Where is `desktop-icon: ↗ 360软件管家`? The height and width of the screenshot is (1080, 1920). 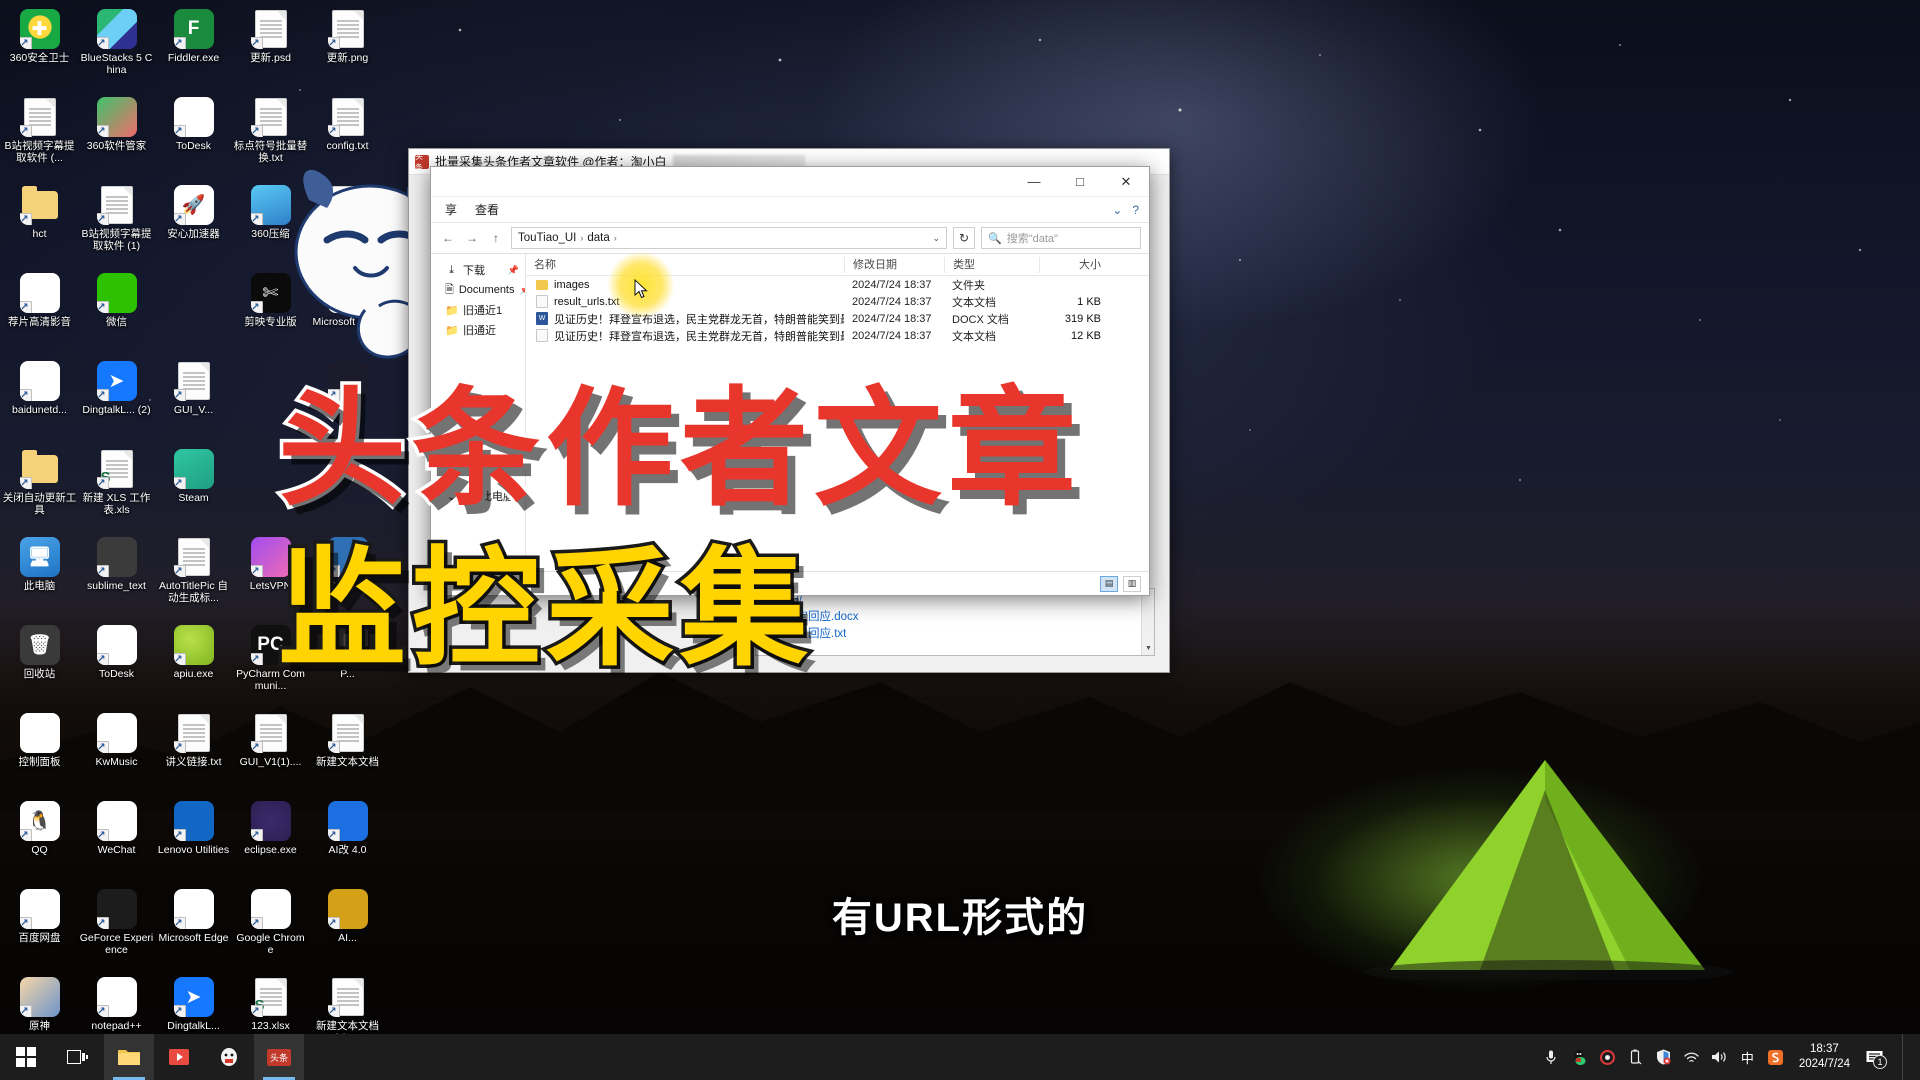 desktop-icon: ↗ 360软件管家 is located at coordinates (116, 136).